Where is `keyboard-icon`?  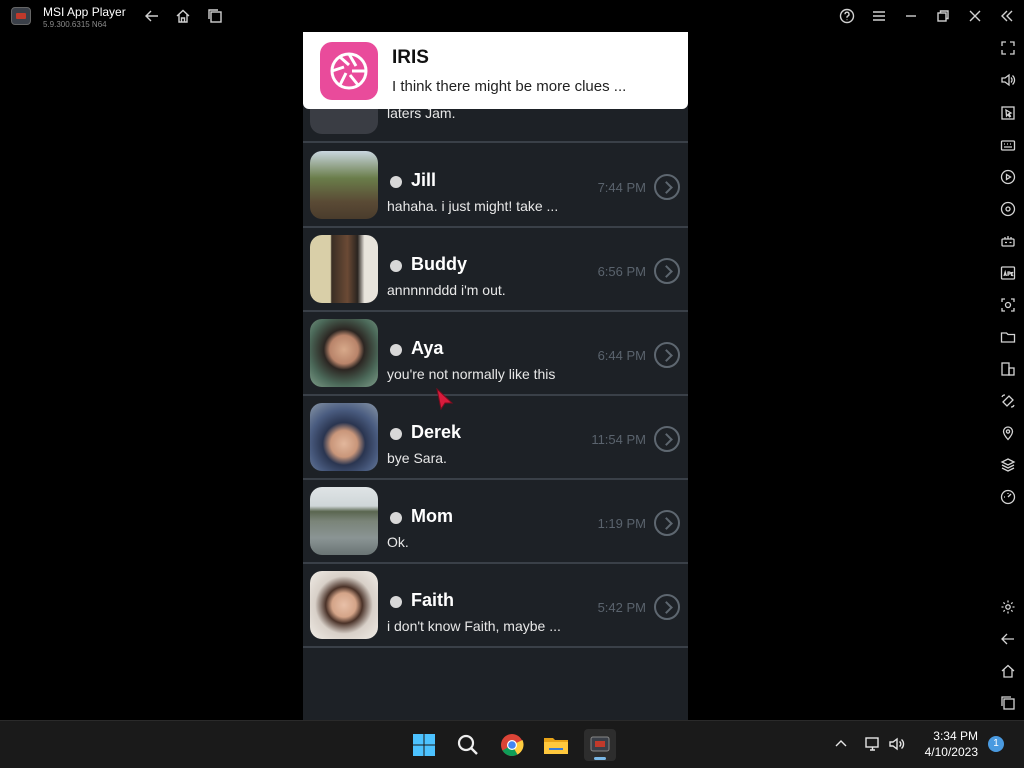
keyboard-icon is located at coordinates (1008, 145).